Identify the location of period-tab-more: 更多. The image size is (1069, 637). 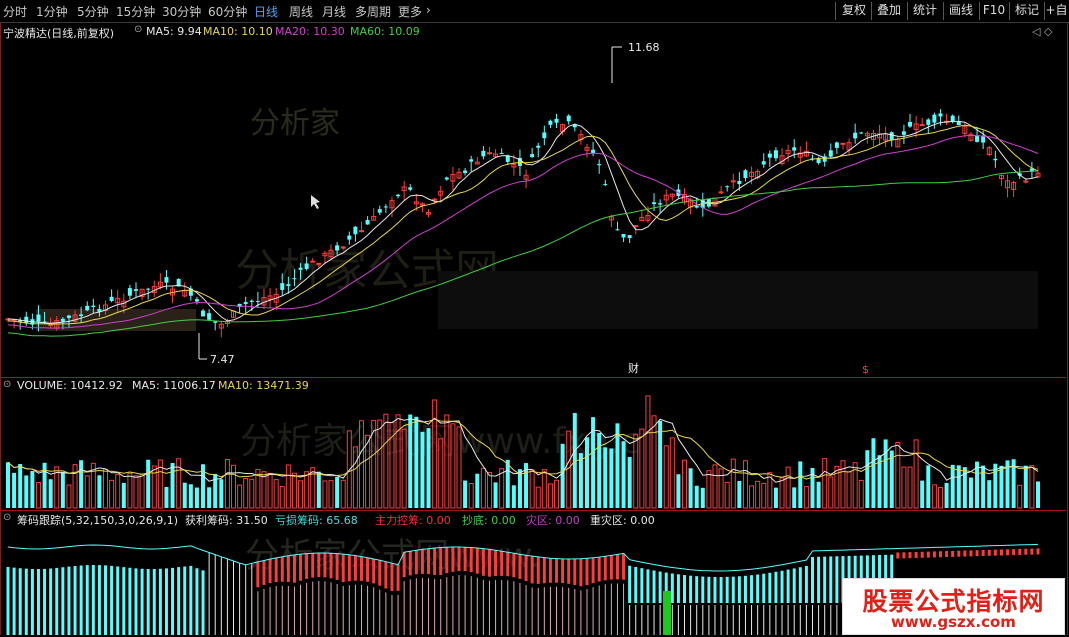
(410, 11).